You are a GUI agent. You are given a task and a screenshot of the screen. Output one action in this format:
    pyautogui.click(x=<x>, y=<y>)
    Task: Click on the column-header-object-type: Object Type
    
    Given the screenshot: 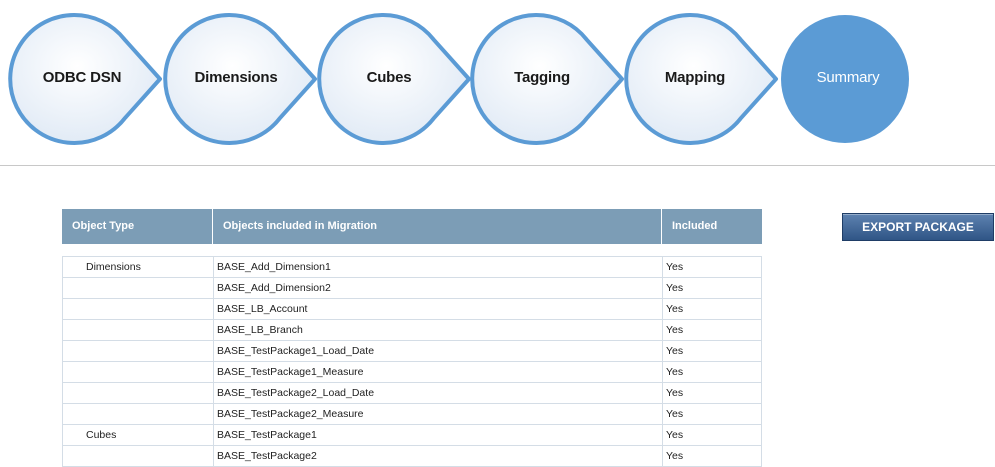 What is the action you would take?
    pyautogui.click(x=137, y=226)
    